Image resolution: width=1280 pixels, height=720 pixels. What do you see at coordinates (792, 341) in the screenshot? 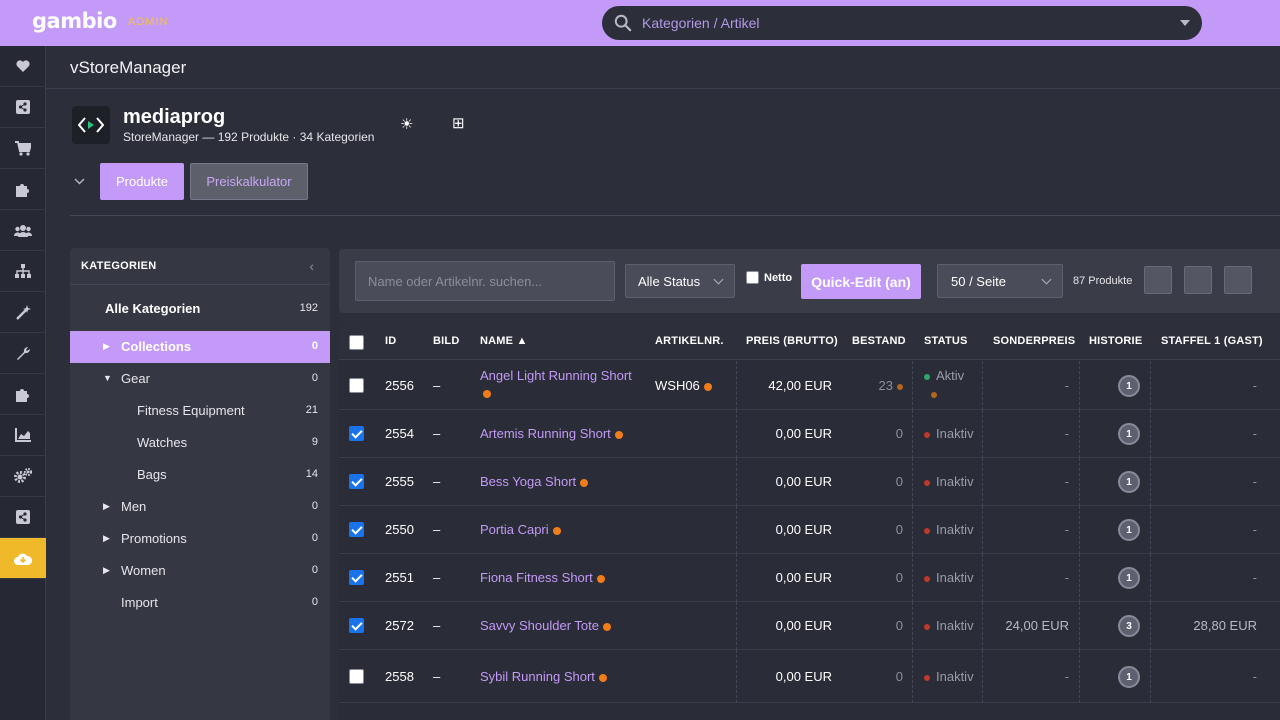
I see `col-price: PREIS (BRUTTO)` at bounding box center [792, 341].